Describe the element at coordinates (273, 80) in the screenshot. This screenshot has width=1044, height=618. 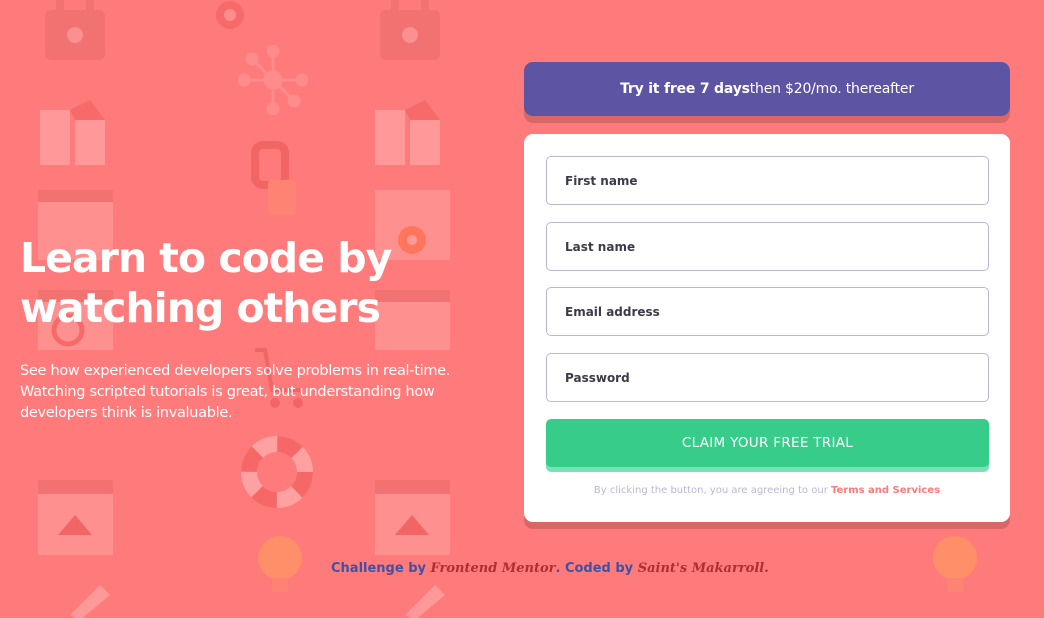
I see `network-icon` at that location.